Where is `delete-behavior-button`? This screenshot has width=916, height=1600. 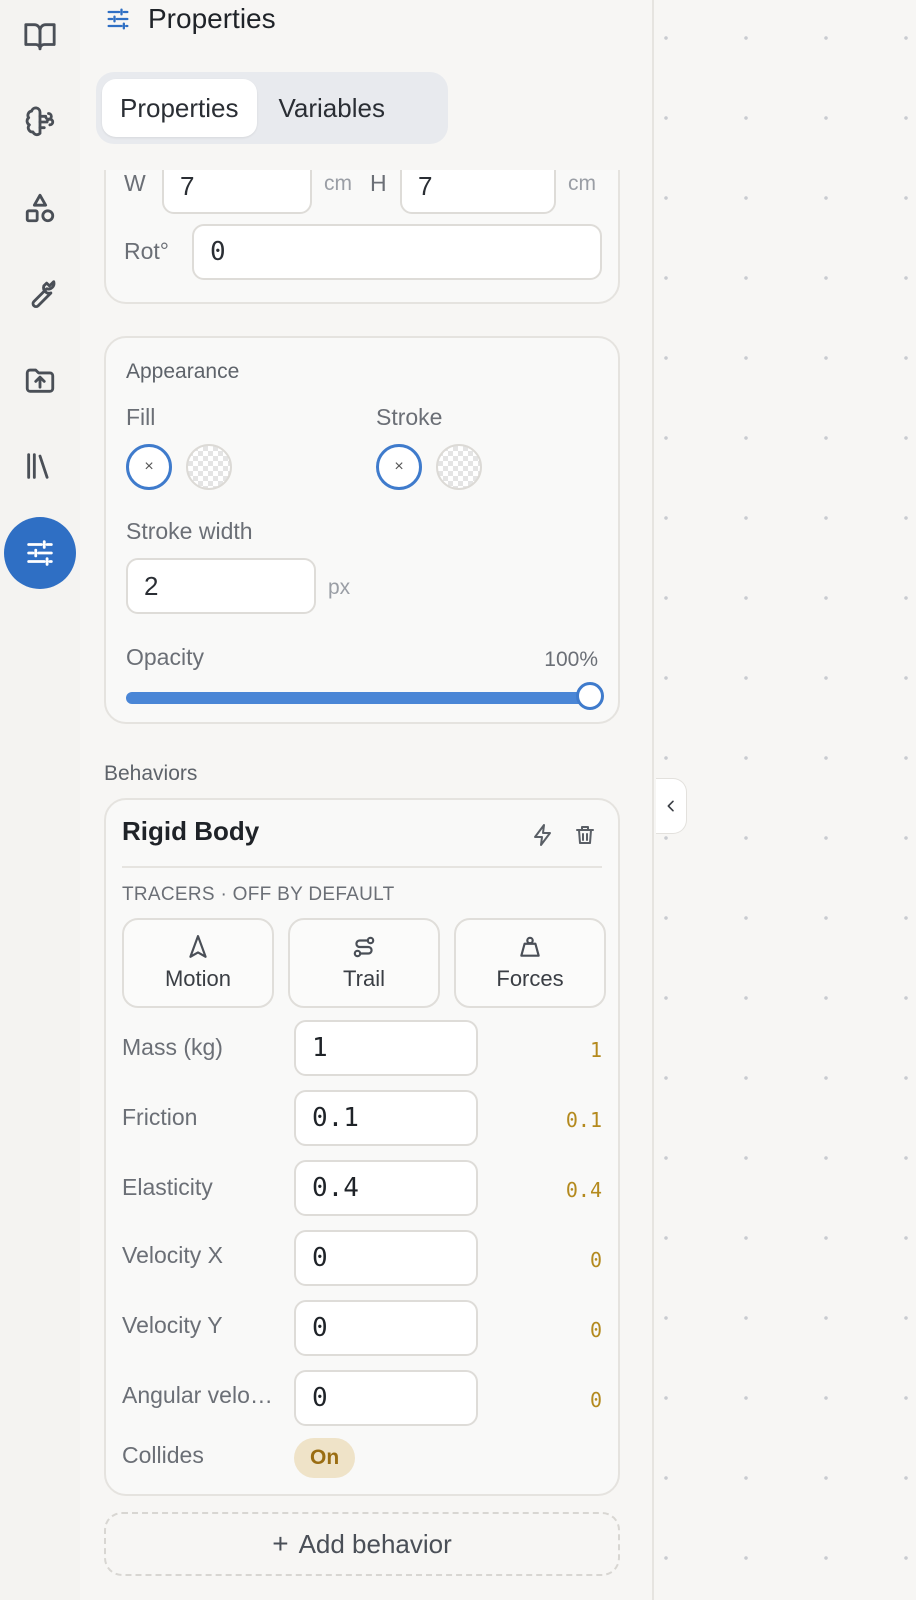
delete-behavior-button is located at coordinates (585, 835).